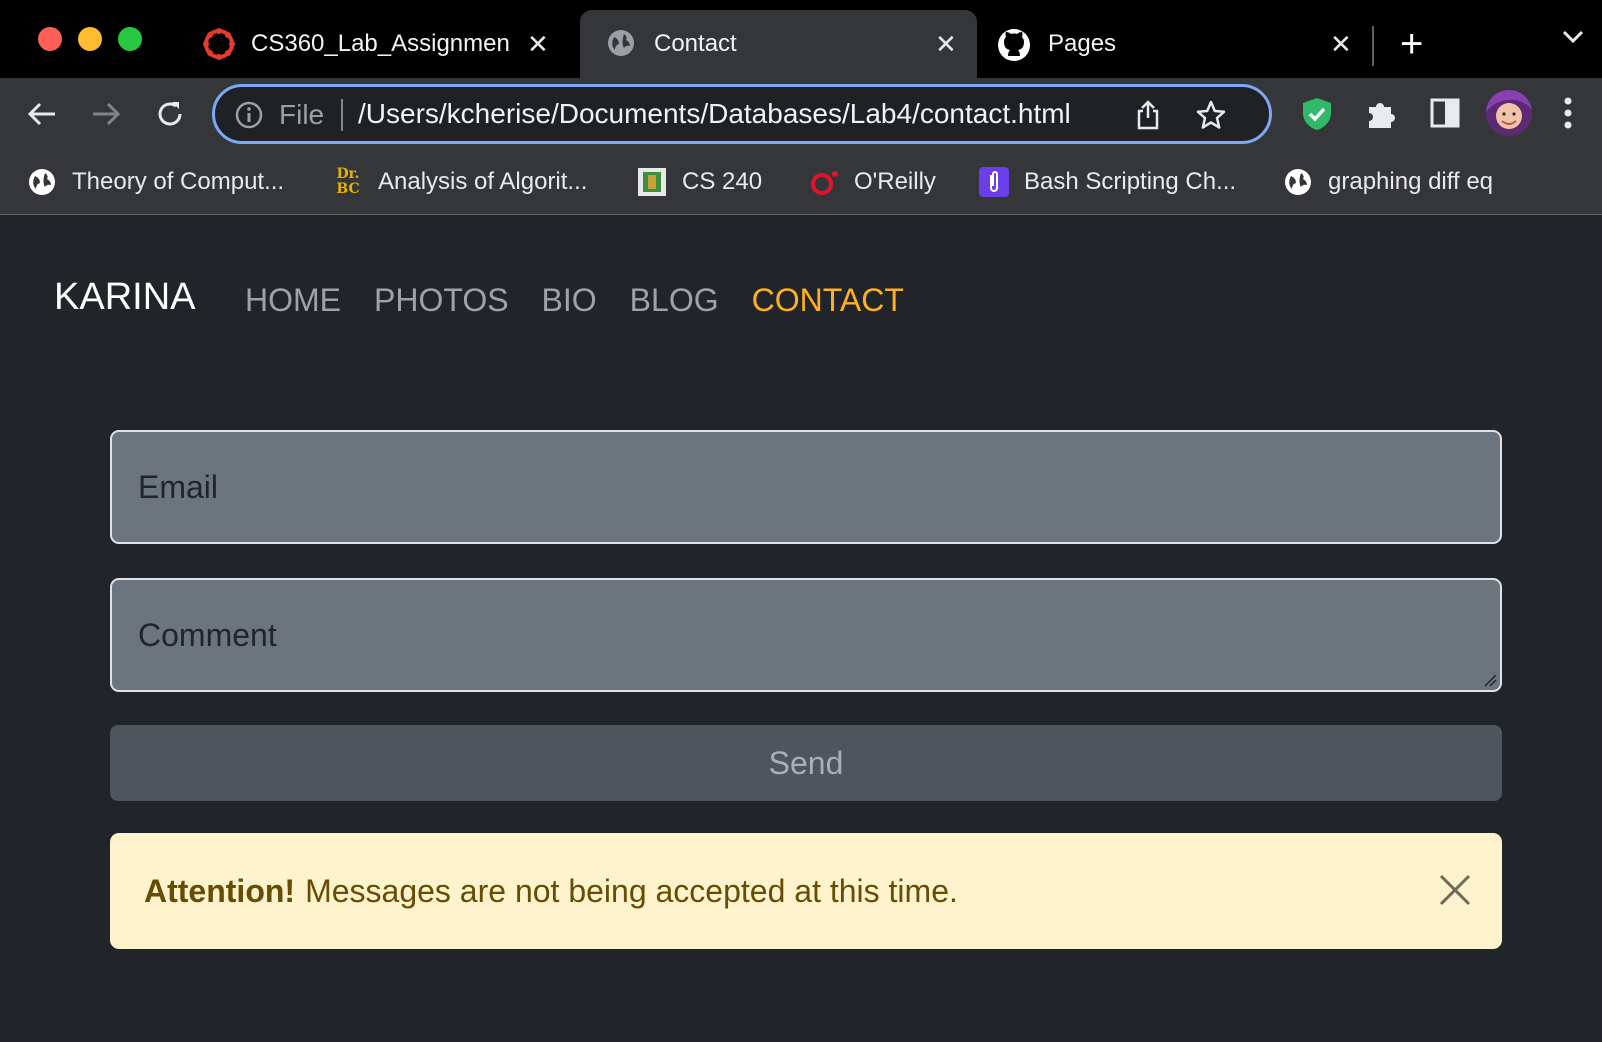  I want to click on tab-title: Pages, so click(1082, 43).